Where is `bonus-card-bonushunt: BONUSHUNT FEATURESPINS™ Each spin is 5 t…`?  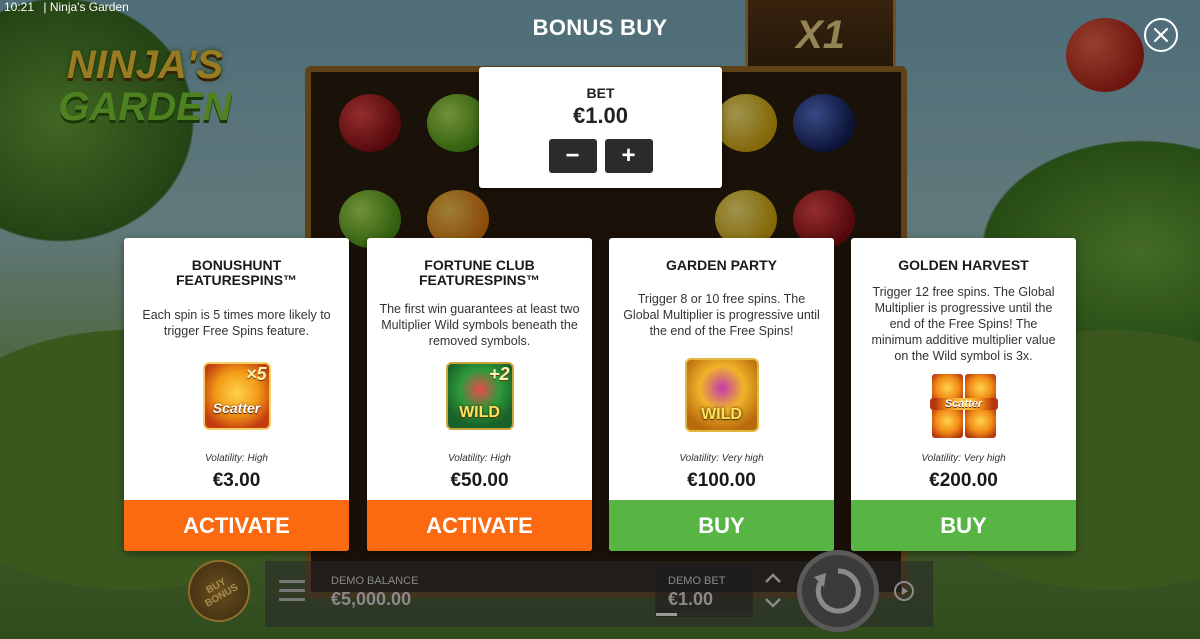
bonus-card-bonushunt: BONUSHUNT FEATURESPINS™ Each spin is 5 t… is located at coordinates (236, 394).